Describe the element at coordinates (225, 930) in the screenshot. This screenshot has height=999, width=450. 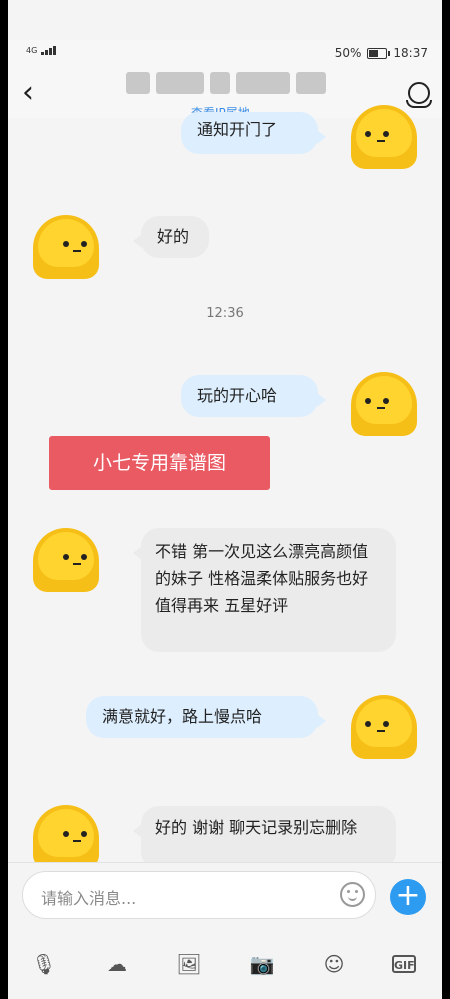
I see `chat-input-bar: 请输入消息... + 🎙 ☁ 🖼 📷 ☺ GIF` at that location.